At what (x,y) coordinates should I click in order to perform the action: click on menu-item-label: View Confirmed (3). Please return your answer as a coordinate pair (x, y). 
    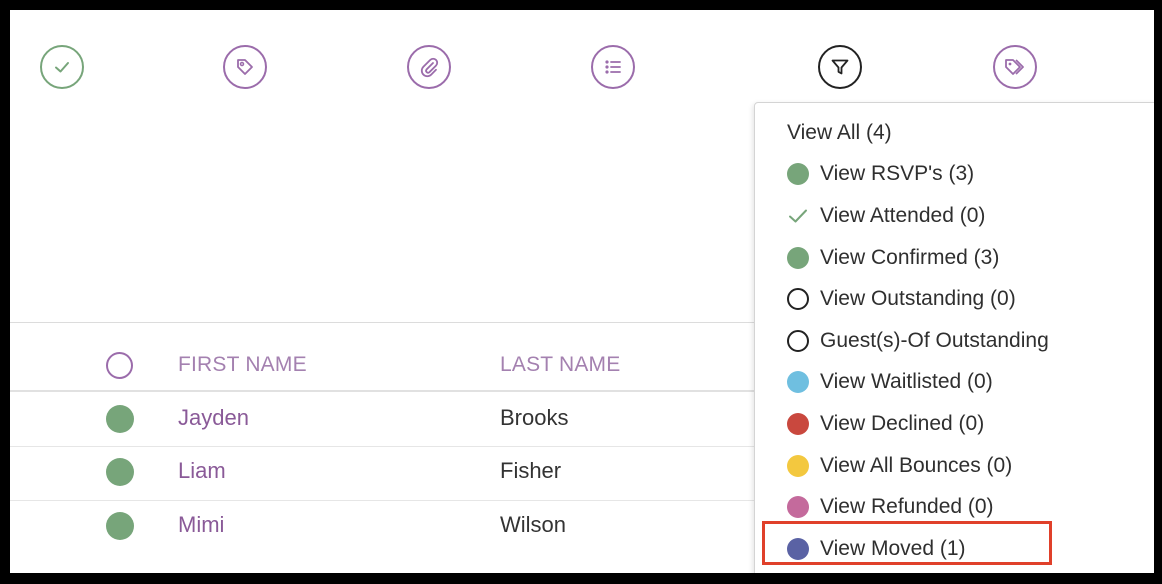
    Looking at the image, I should click on (910, 257).